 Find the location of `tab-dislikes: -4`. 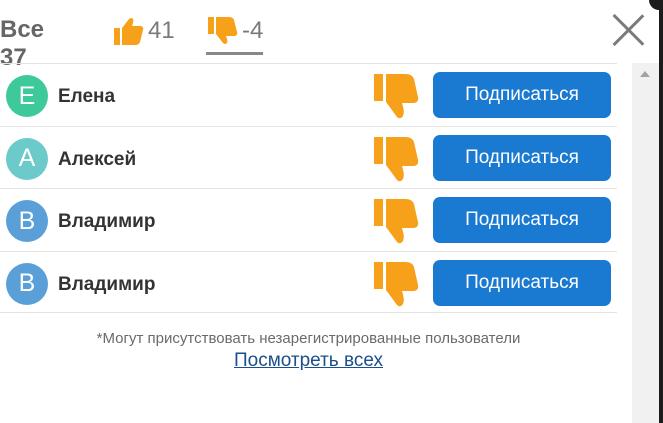

tab-dislikes: -4 is located at coordinates (235, 35).